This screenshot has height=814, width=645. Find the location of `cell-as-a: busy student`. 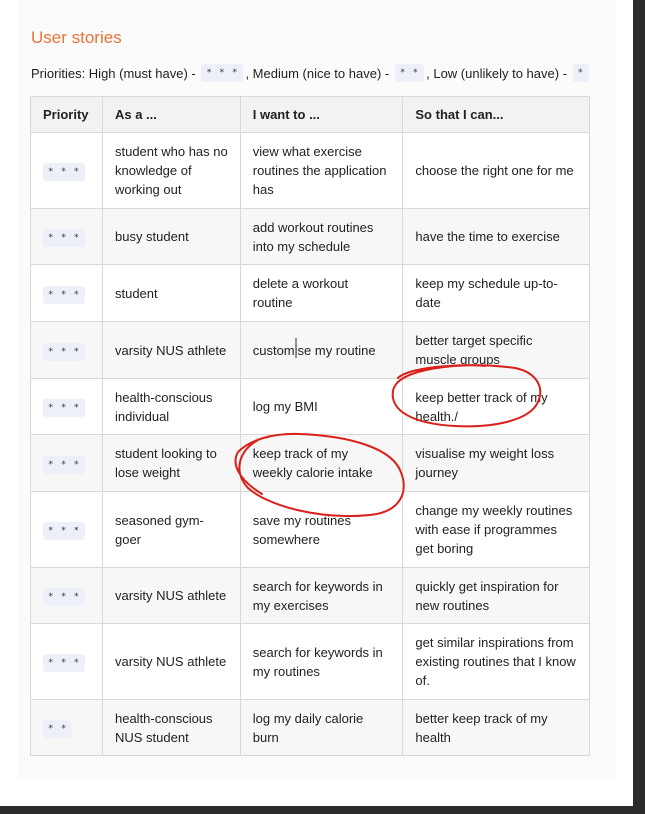

cell-as-a: busy student is located at coordinates (171, 236).